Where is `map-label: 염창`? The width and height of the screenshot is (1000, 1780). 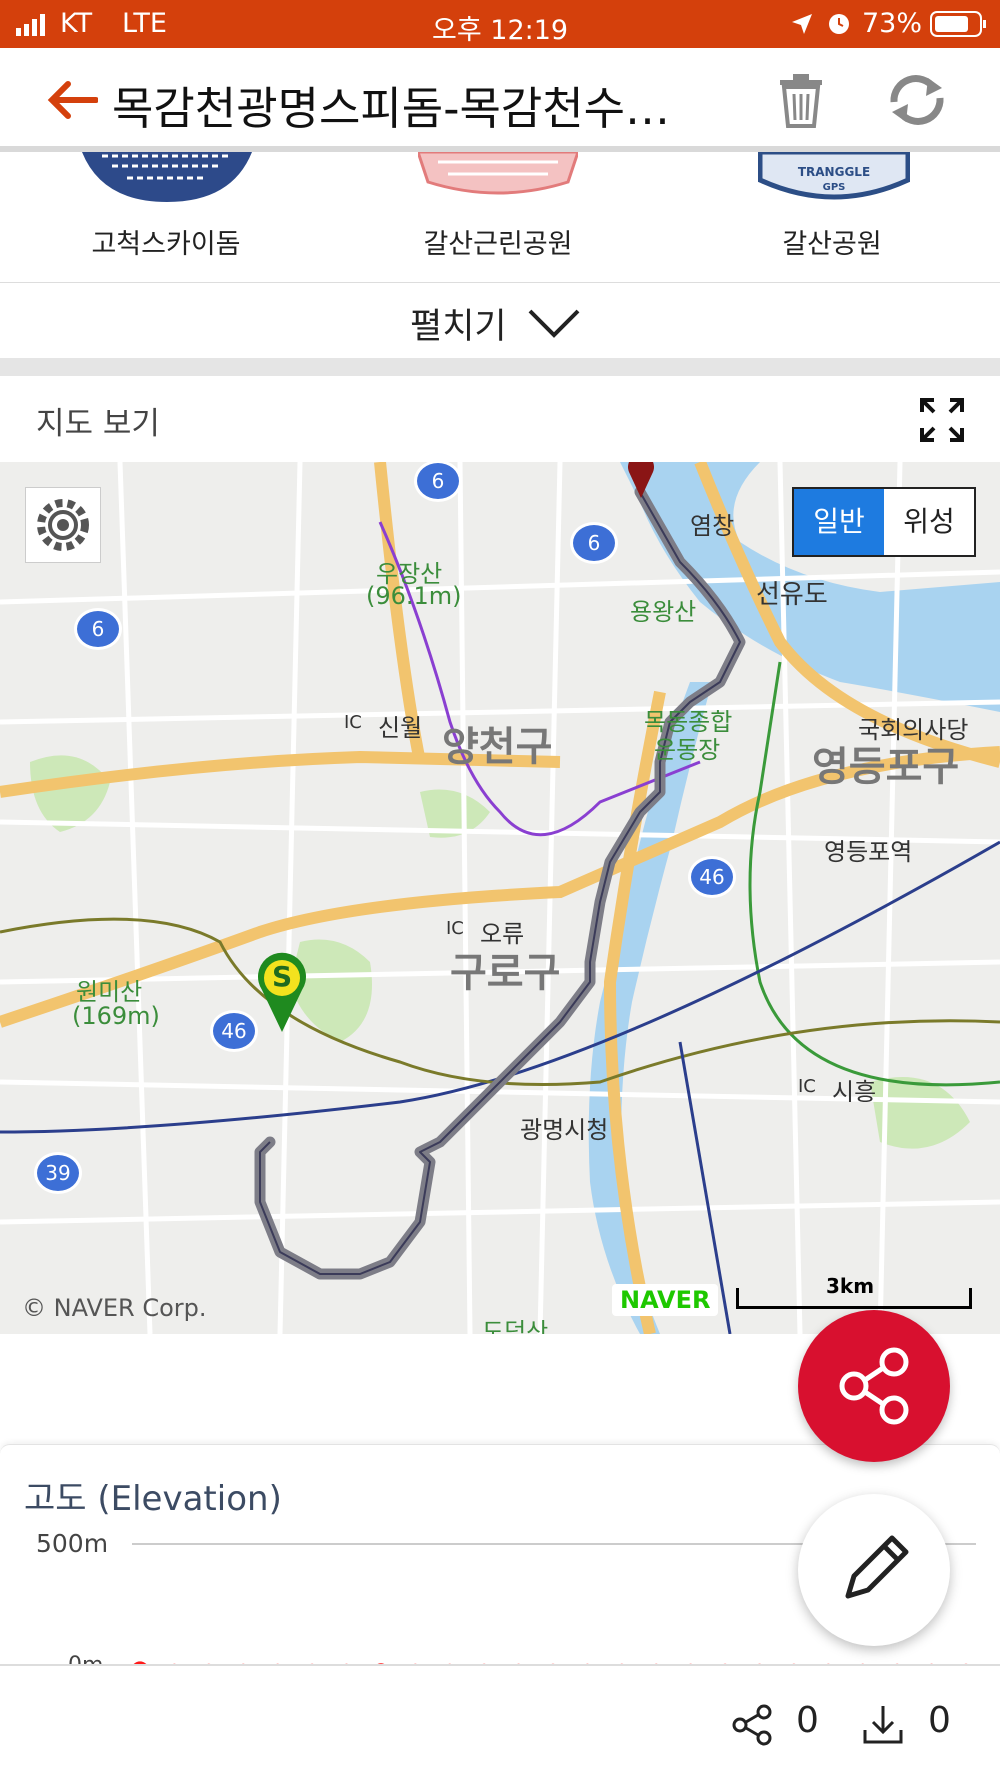
map-label: 염창 is located at coordinates (712, 526).